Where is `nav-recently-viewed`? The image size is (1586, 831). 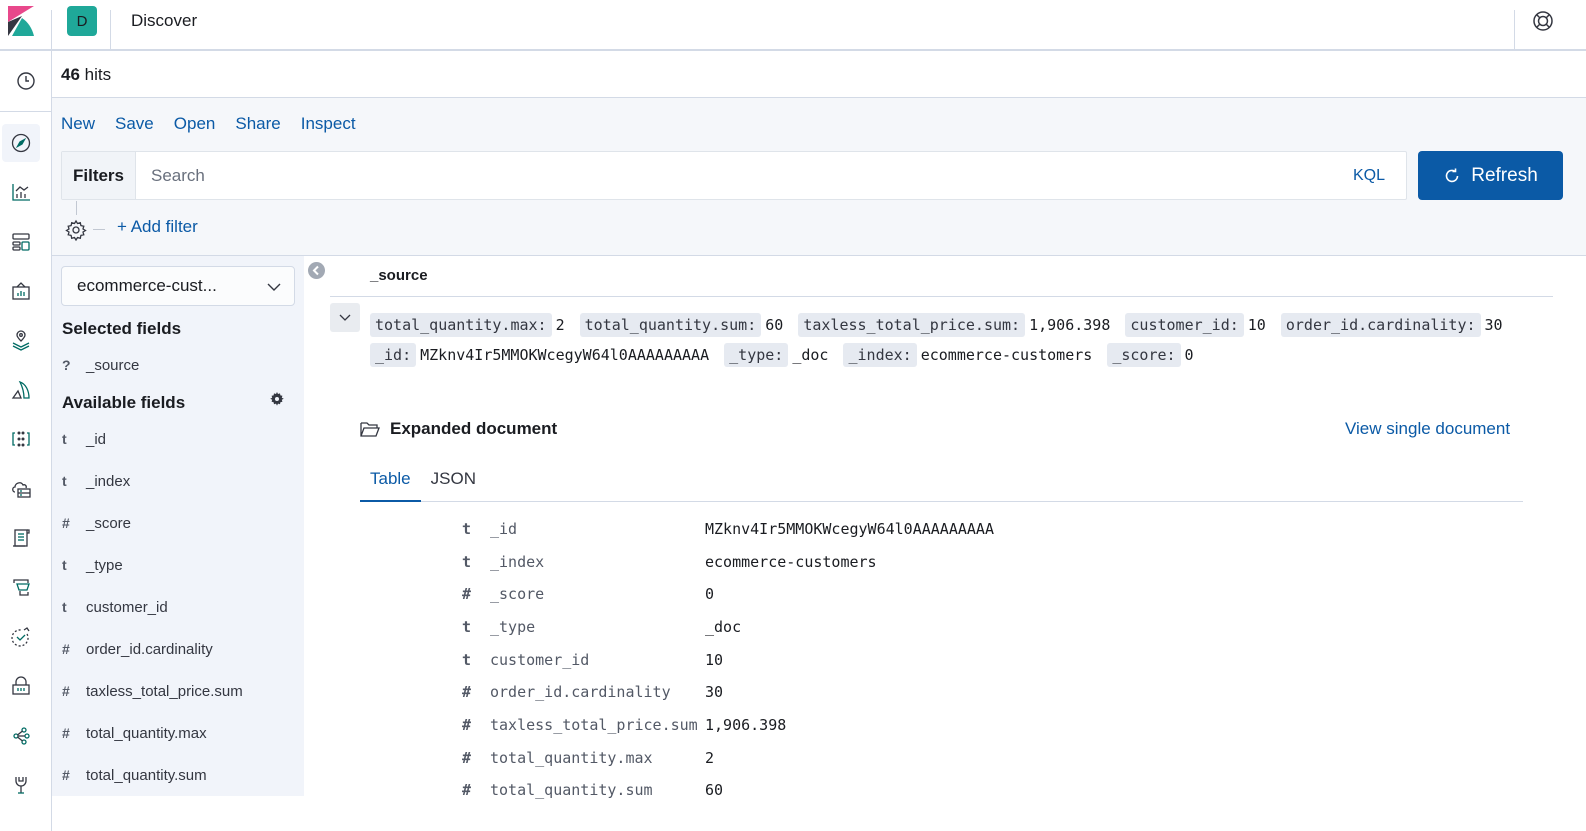 nav-recently-viewed is located at coordinates (25, 81).